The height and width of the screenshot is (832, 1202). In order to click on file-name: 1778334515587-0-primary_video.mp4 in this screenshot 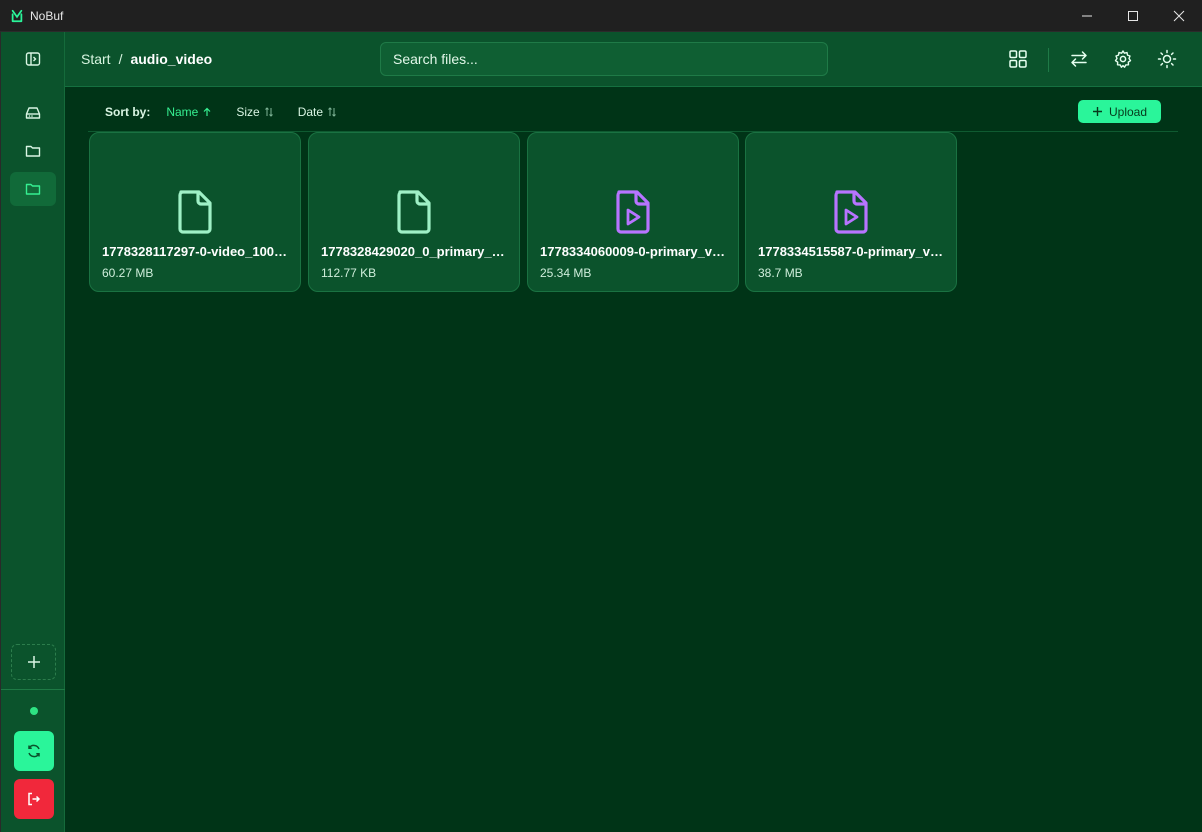, I will do `click(852, 251)`.